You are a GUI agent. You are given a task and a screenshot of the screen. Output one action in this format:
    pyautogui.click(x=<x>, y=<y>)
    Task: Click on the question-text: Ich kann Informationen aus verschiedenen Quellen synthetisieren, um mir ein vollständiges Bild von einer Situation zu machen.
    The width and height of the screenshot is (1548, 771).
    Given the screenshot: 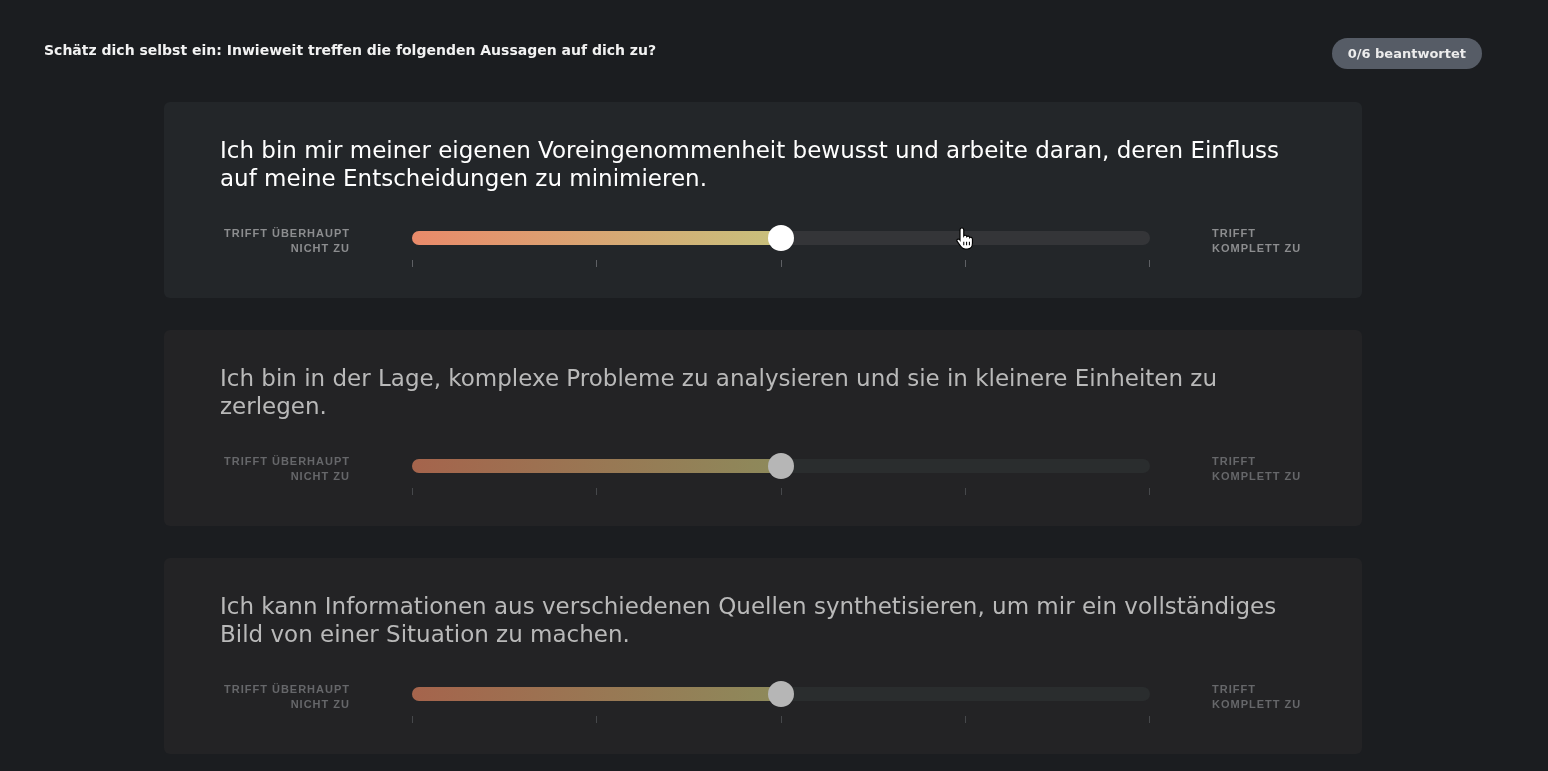 What is the action you would take?
    pyautogui.click(x=749, y=620)
    